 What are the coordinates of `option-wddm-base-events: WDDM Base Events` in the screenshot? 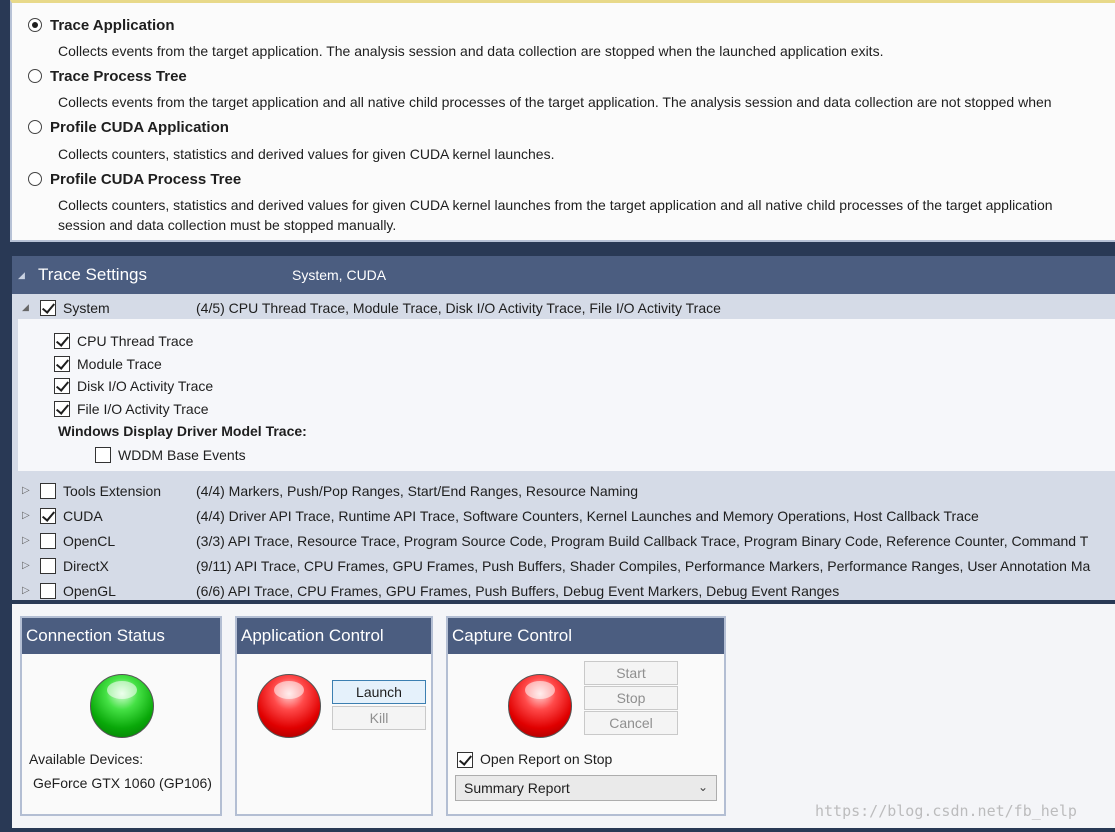 It's located at (170, 455).